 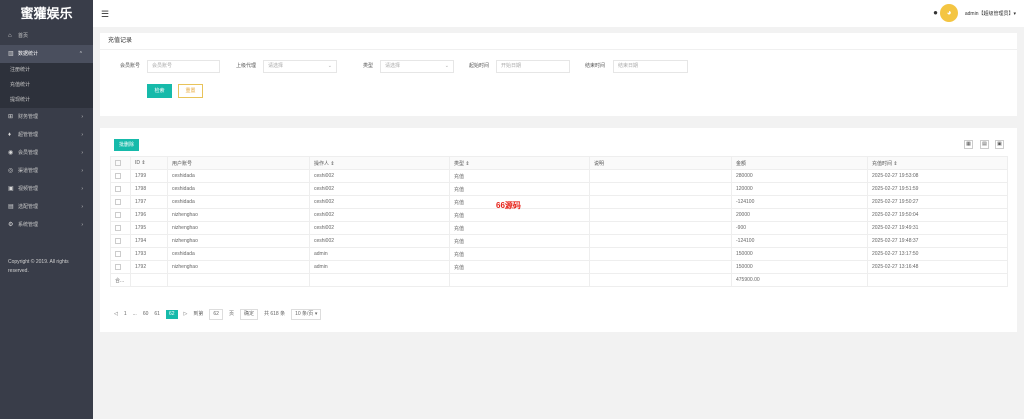 What do you see at coordinates (799, 215) in the screenshot?
I see `cell-amount: 20000` at bounding box center [799, 215].